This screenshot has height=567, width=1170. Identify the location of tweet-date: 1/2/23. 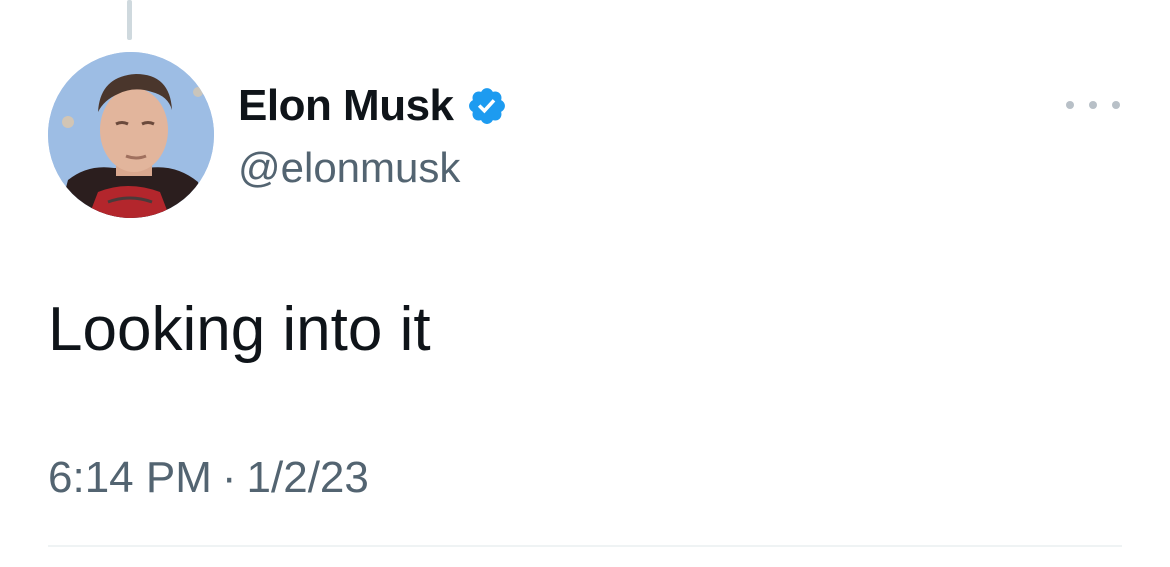
(307, 477).